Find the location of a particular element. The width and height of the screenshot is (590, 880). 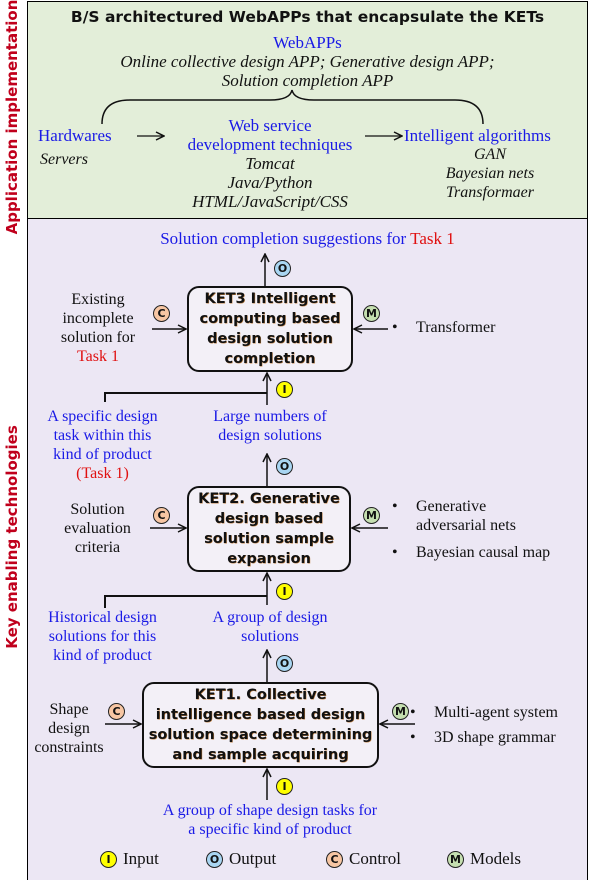

ket1-control-line: design is located at coordinates (69, 728).